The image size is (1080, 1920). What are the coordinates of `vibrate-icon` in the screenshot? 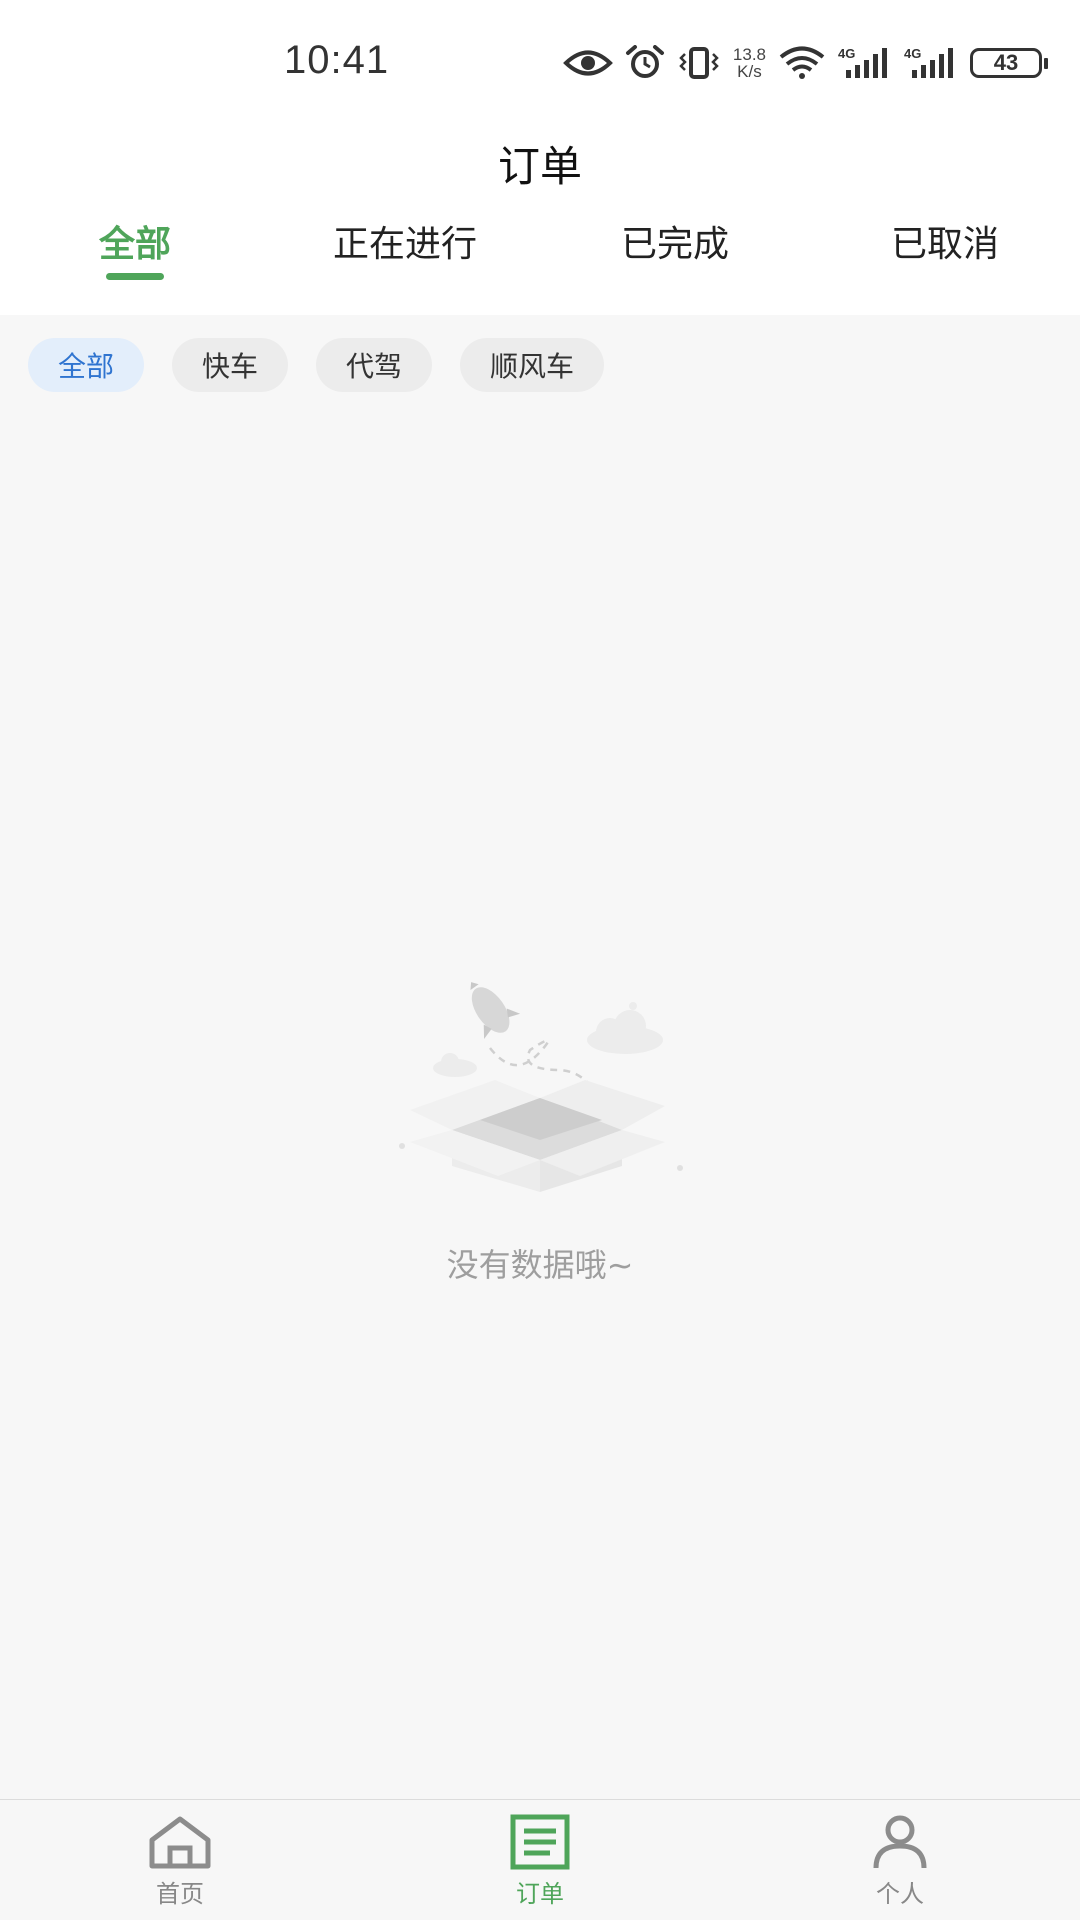 It's located at (699, 63).